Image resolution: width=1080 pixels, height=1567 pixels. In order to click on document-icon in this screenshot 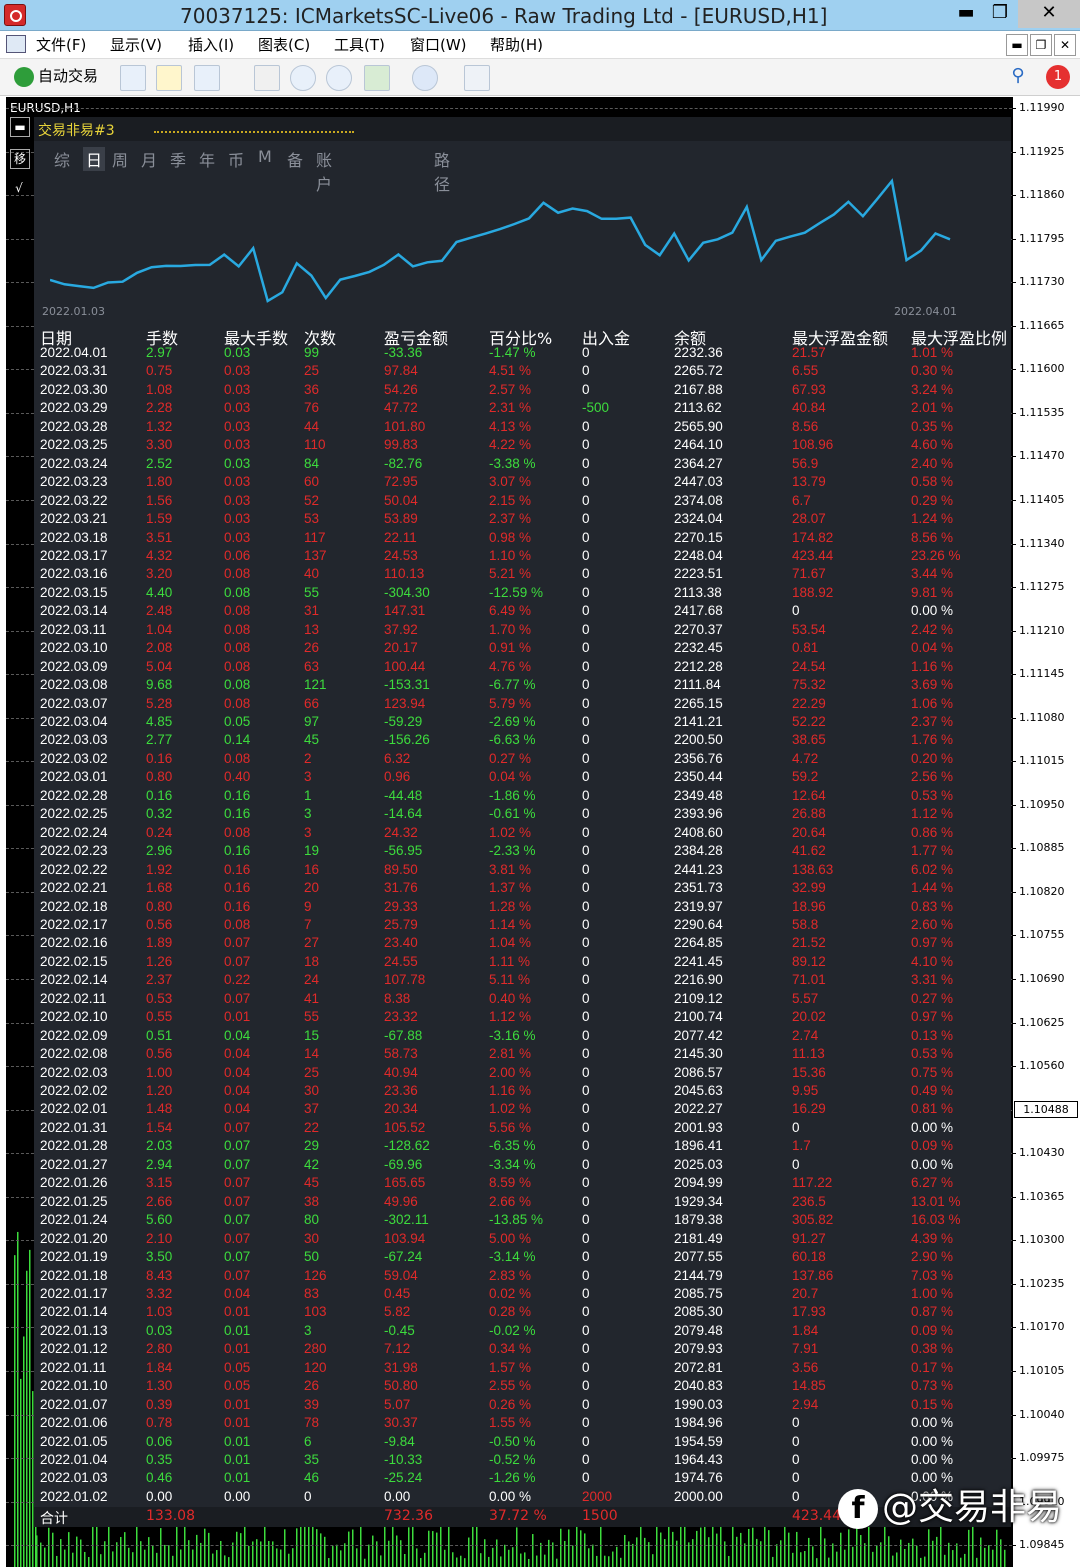, I will do `click(16, 44)`.